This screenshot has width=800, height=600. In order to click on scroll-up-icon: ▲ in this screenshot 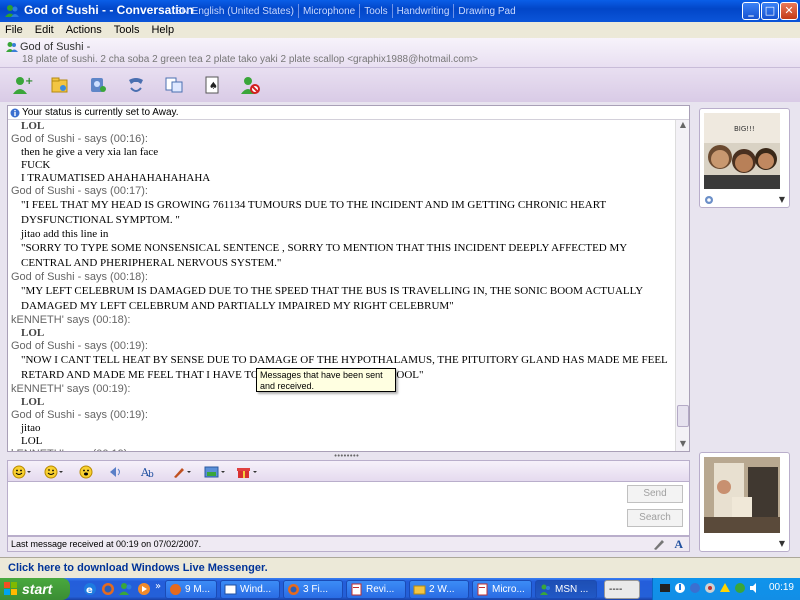, I will do `click(683, 126)`.